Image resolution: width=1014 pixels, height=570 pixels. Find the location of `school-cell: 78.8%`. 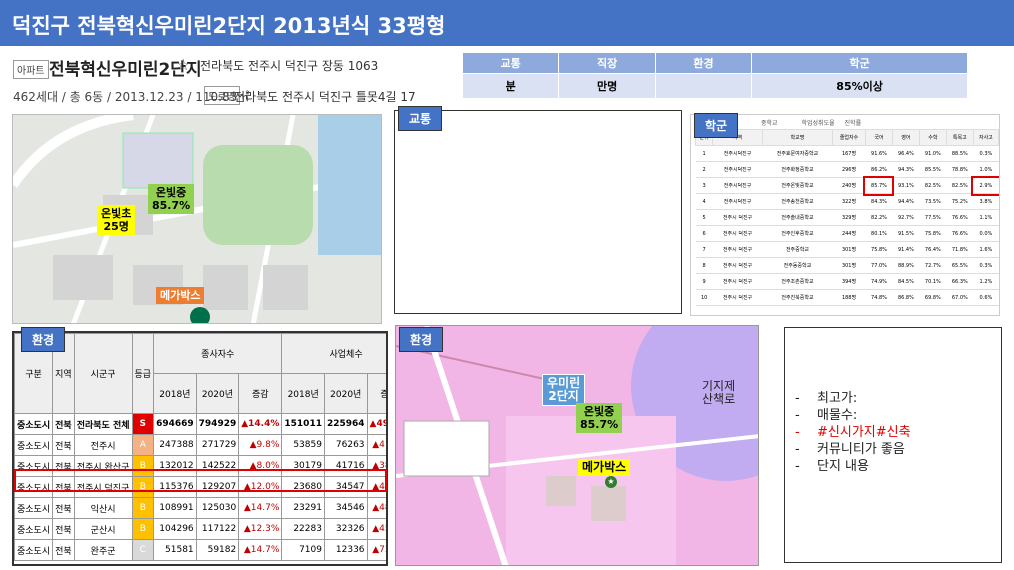

school-cell: 78.8% is located at coordinates (960, 169).